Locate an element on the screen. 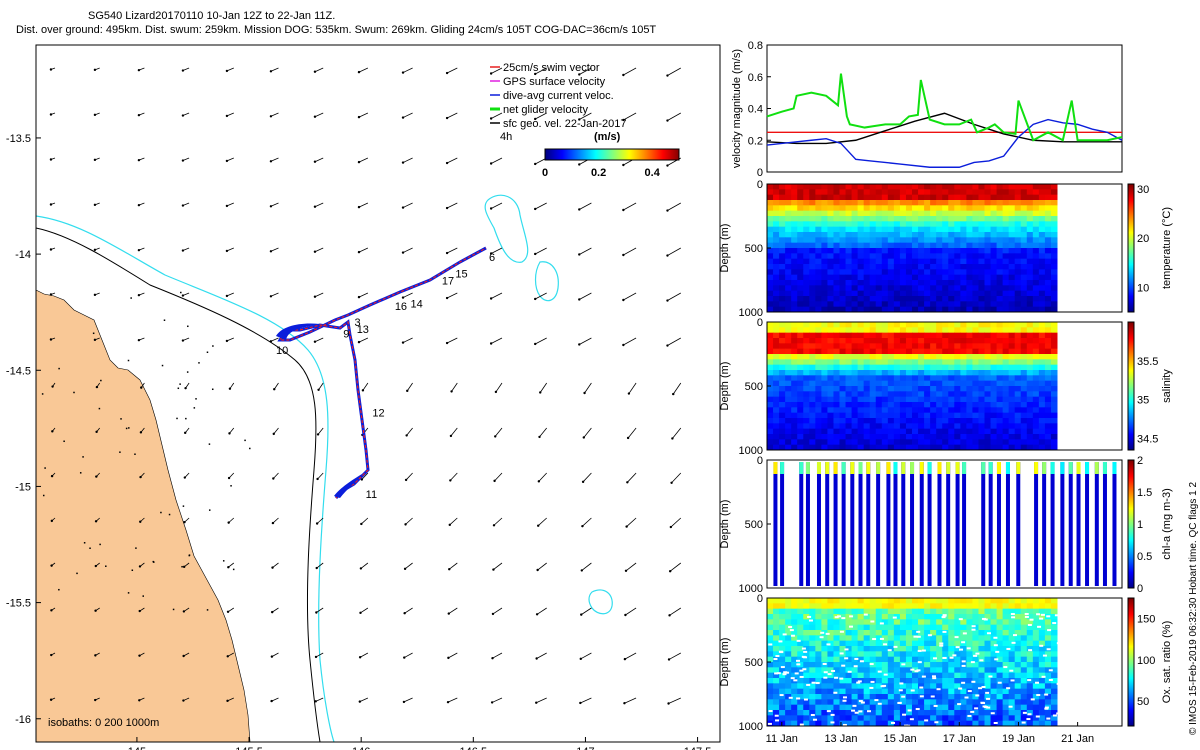  track-label: 12 is located at coordinates (378, 414).